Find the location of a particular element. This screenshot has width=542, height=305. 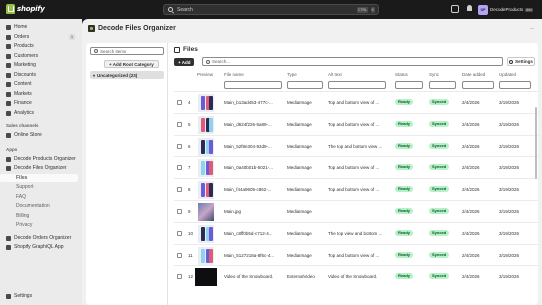

app-icon is located at coordinates (8, 159).